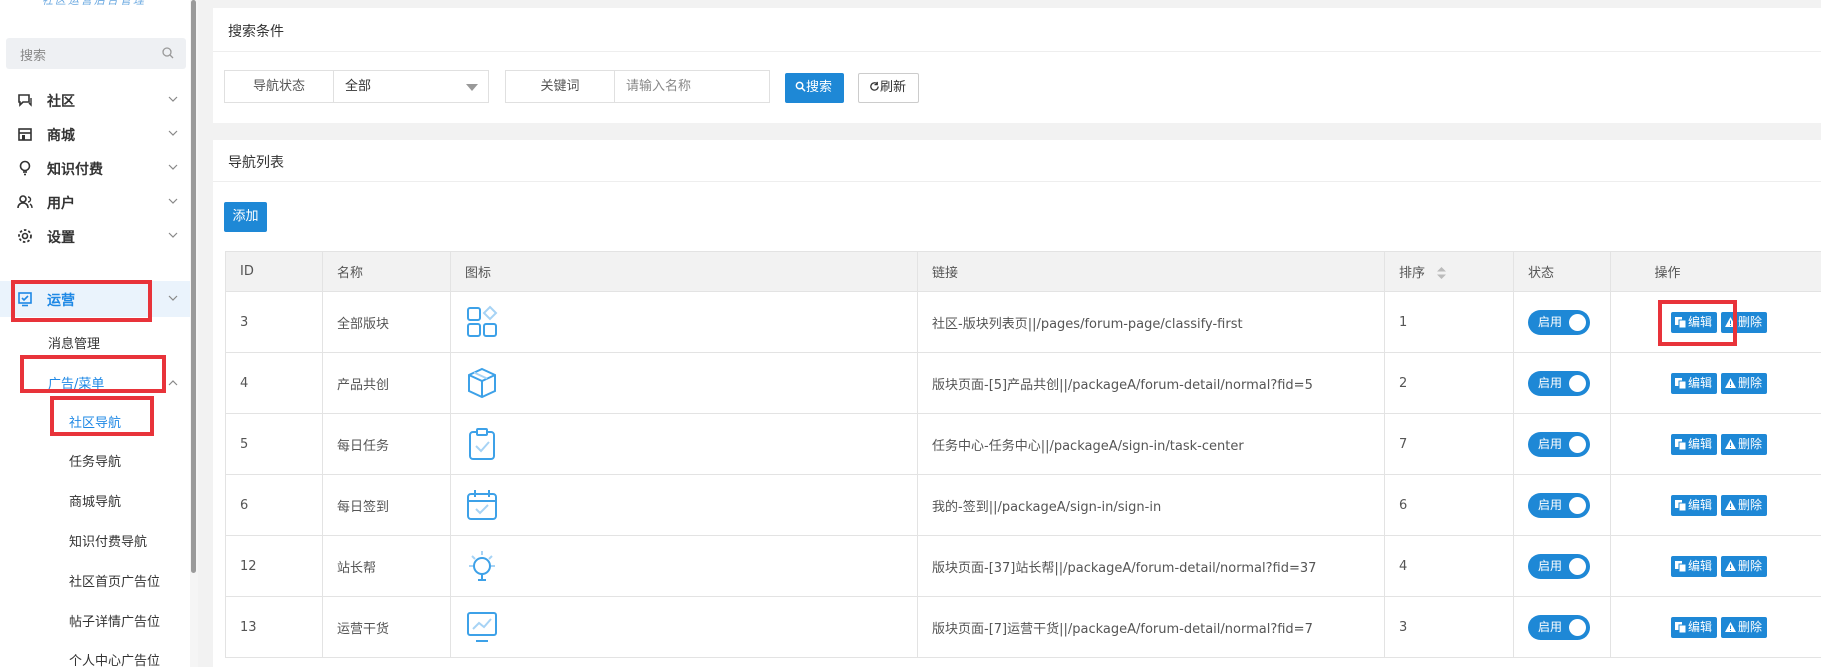  What do you see at coordinates (1449, 566) in the screenshot?
I see `cell-sort: 4` at bounding box center [1449, 566].